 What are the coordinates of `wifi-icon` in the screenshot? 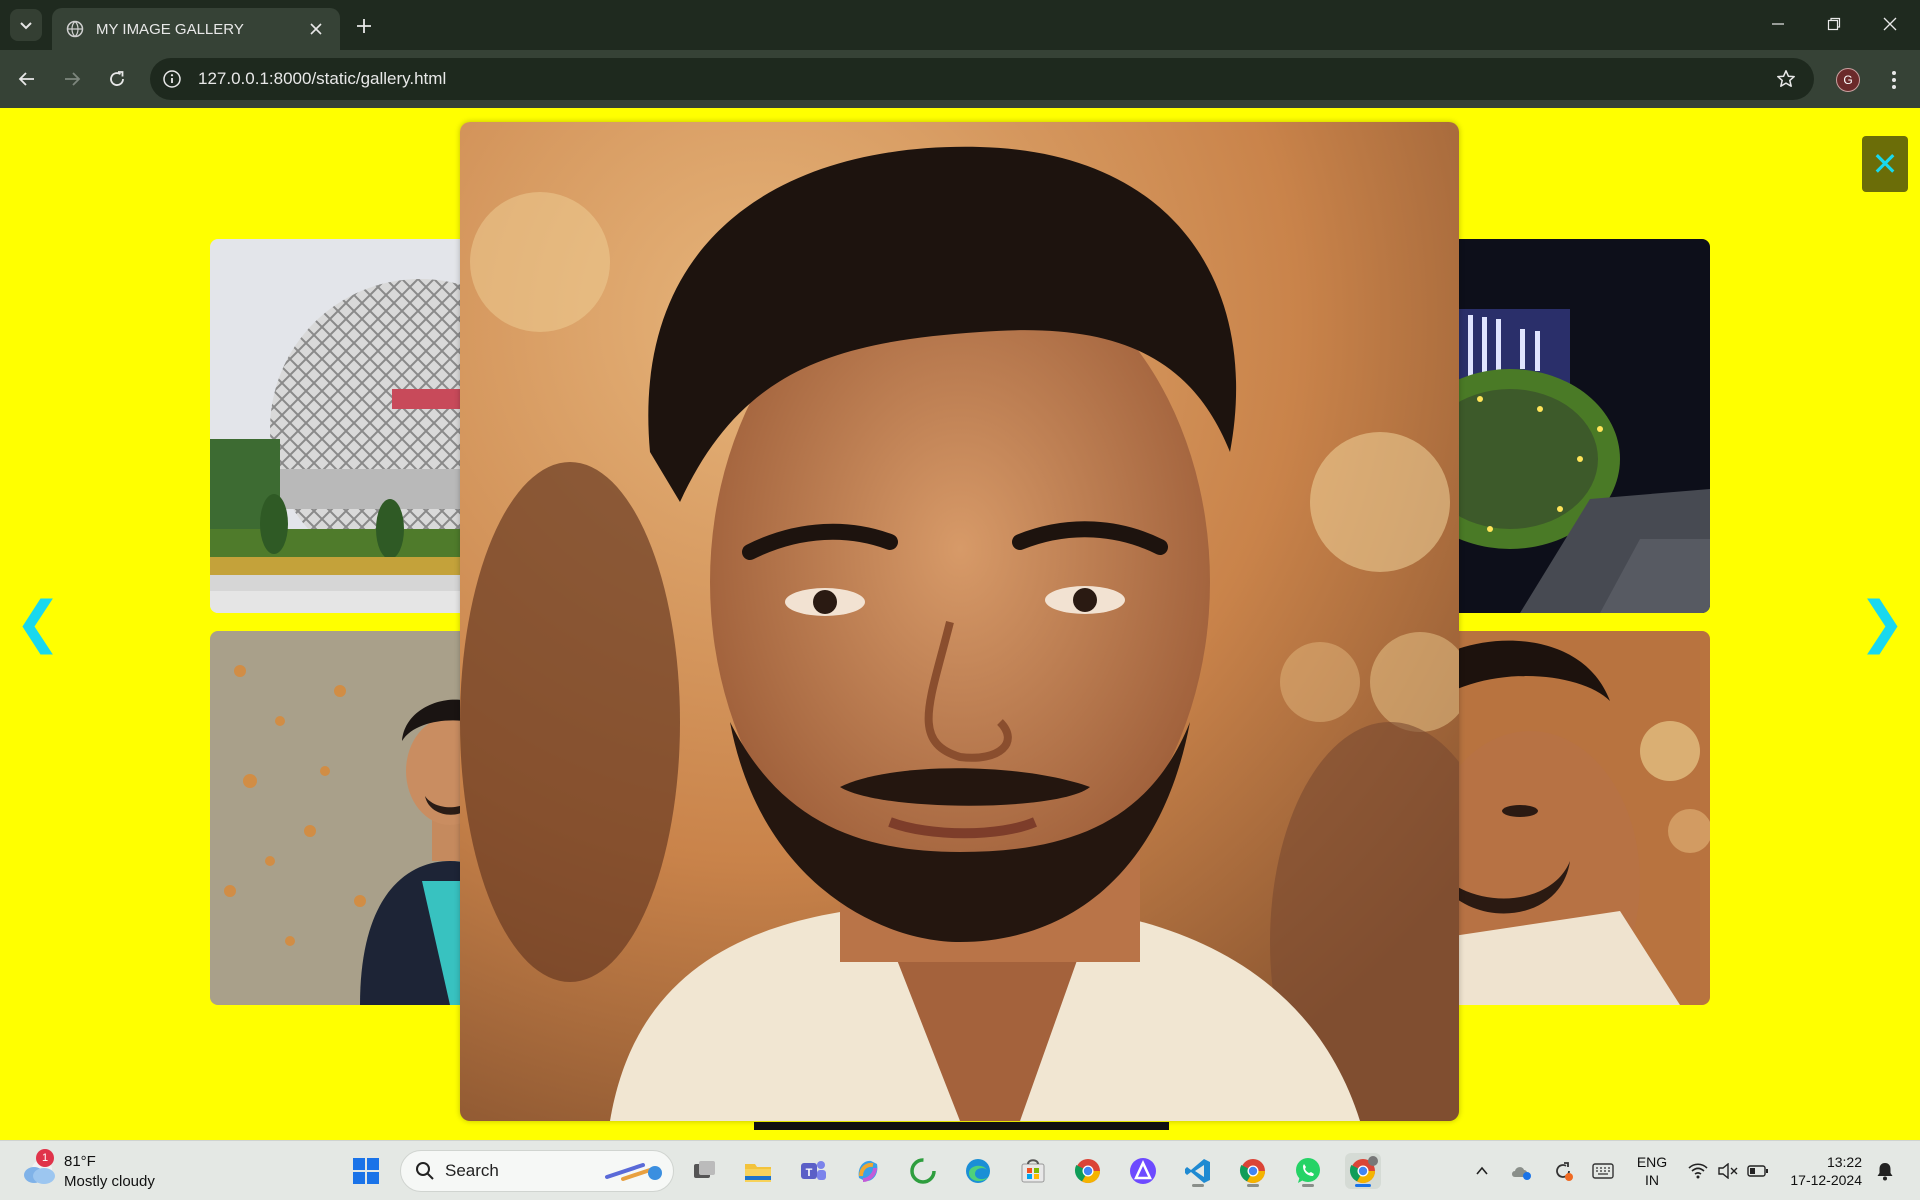 It's located at (1698, 1171).